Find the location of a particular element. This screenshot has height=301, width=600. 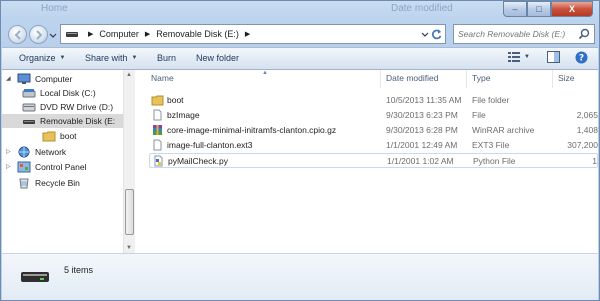

organize-label: Organize is located at coordinates (37, 58).